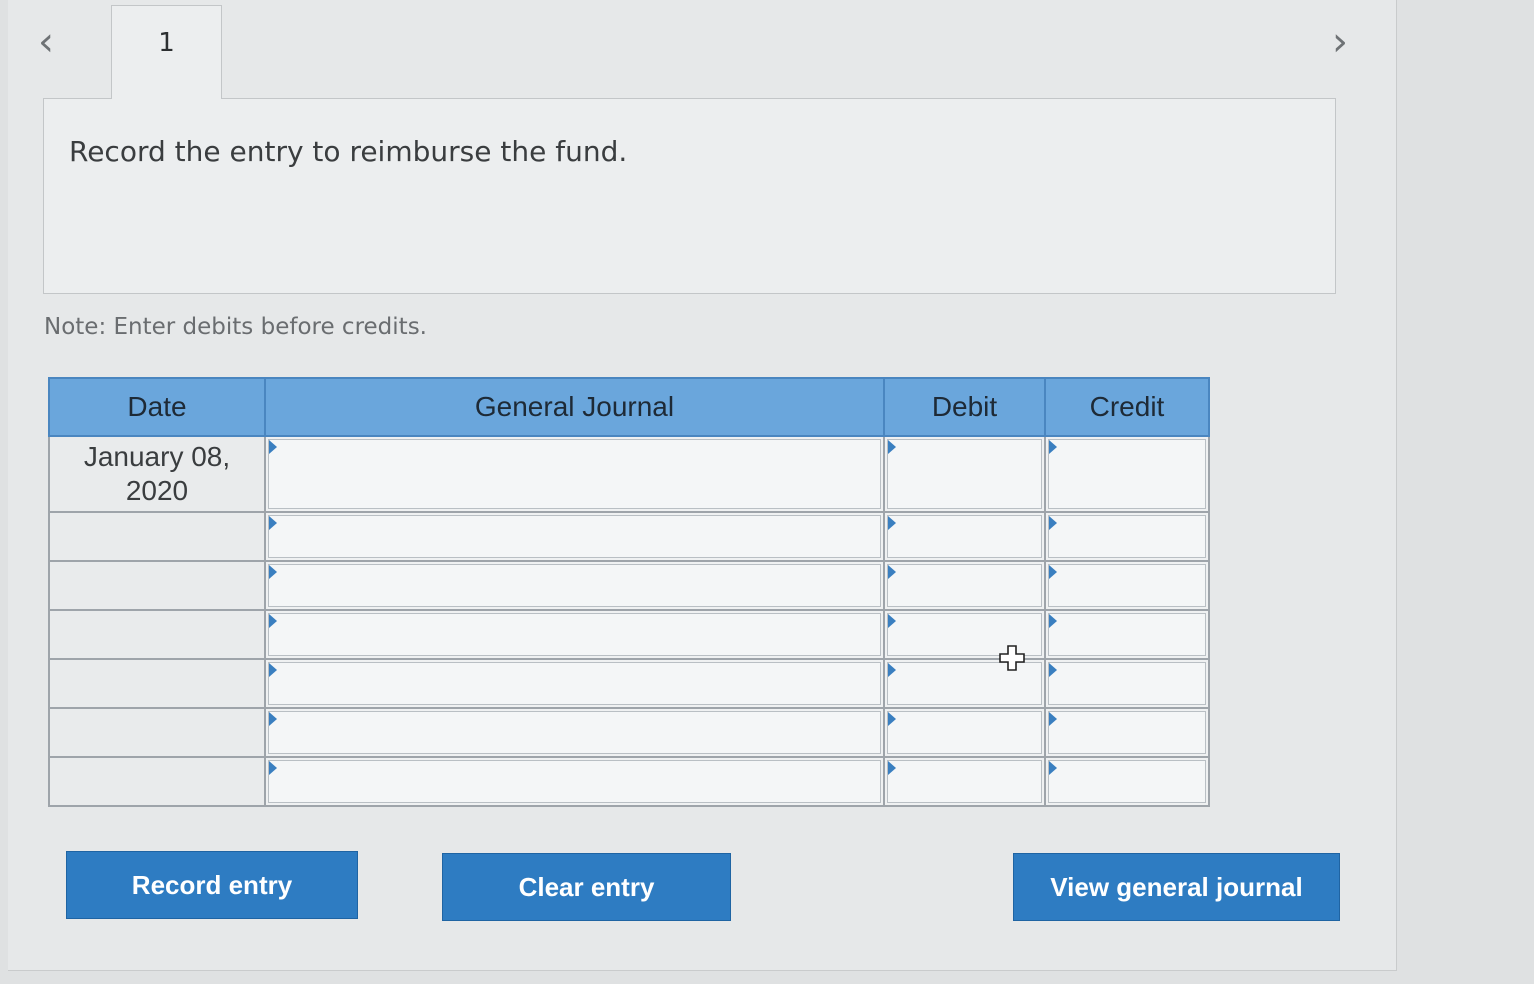  What do you see at coordinates (964, 407) in the screenshot?
I see `header-debit: Debit` at bounding box center [964, 407].